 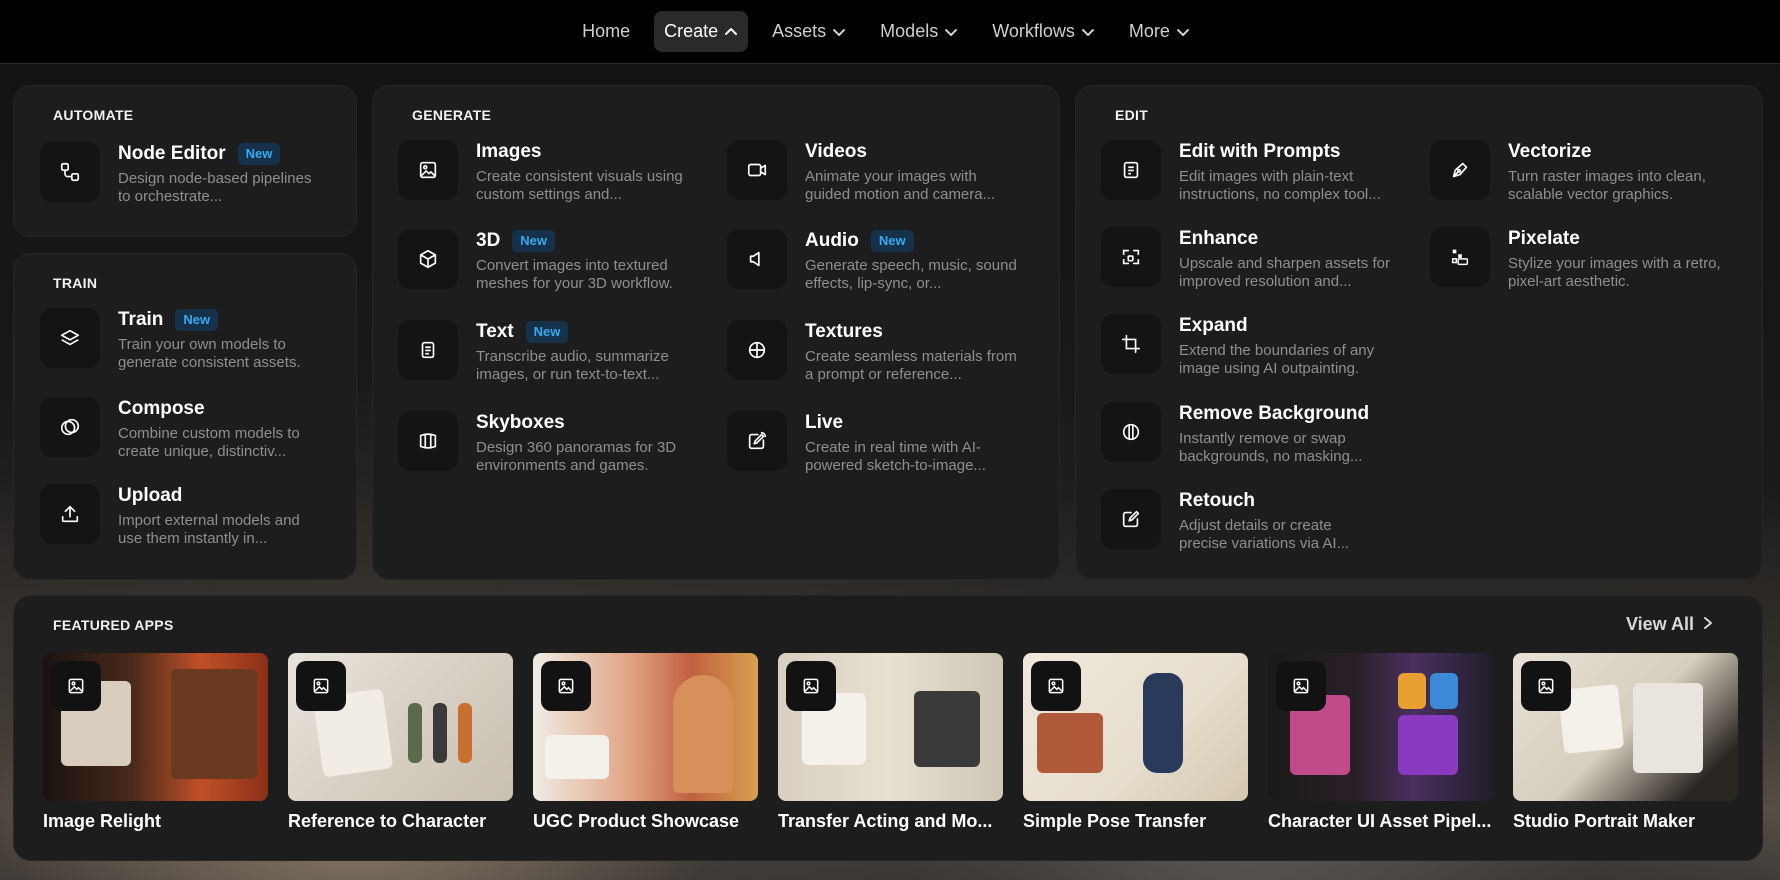 What do you see at coordinates (1131, 257) in the screenshot?
I see `enhance-frame-icon` at bounding box center [1131, 257].